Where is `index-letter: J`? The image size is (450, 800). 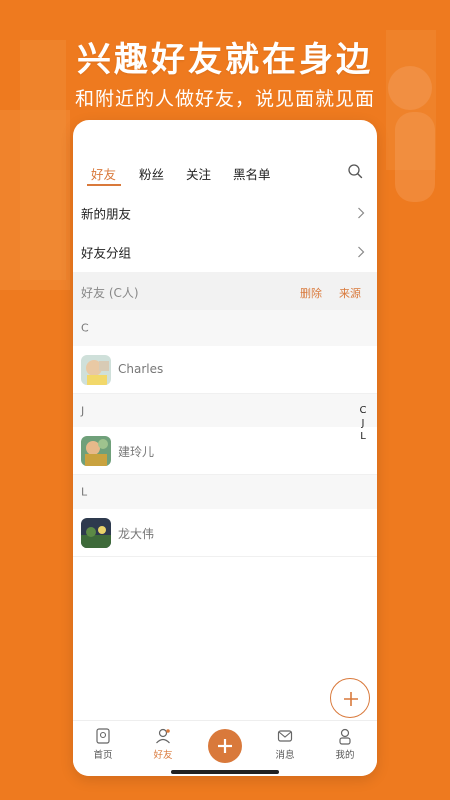
index-letter: J is located at coordinates (363, 423).